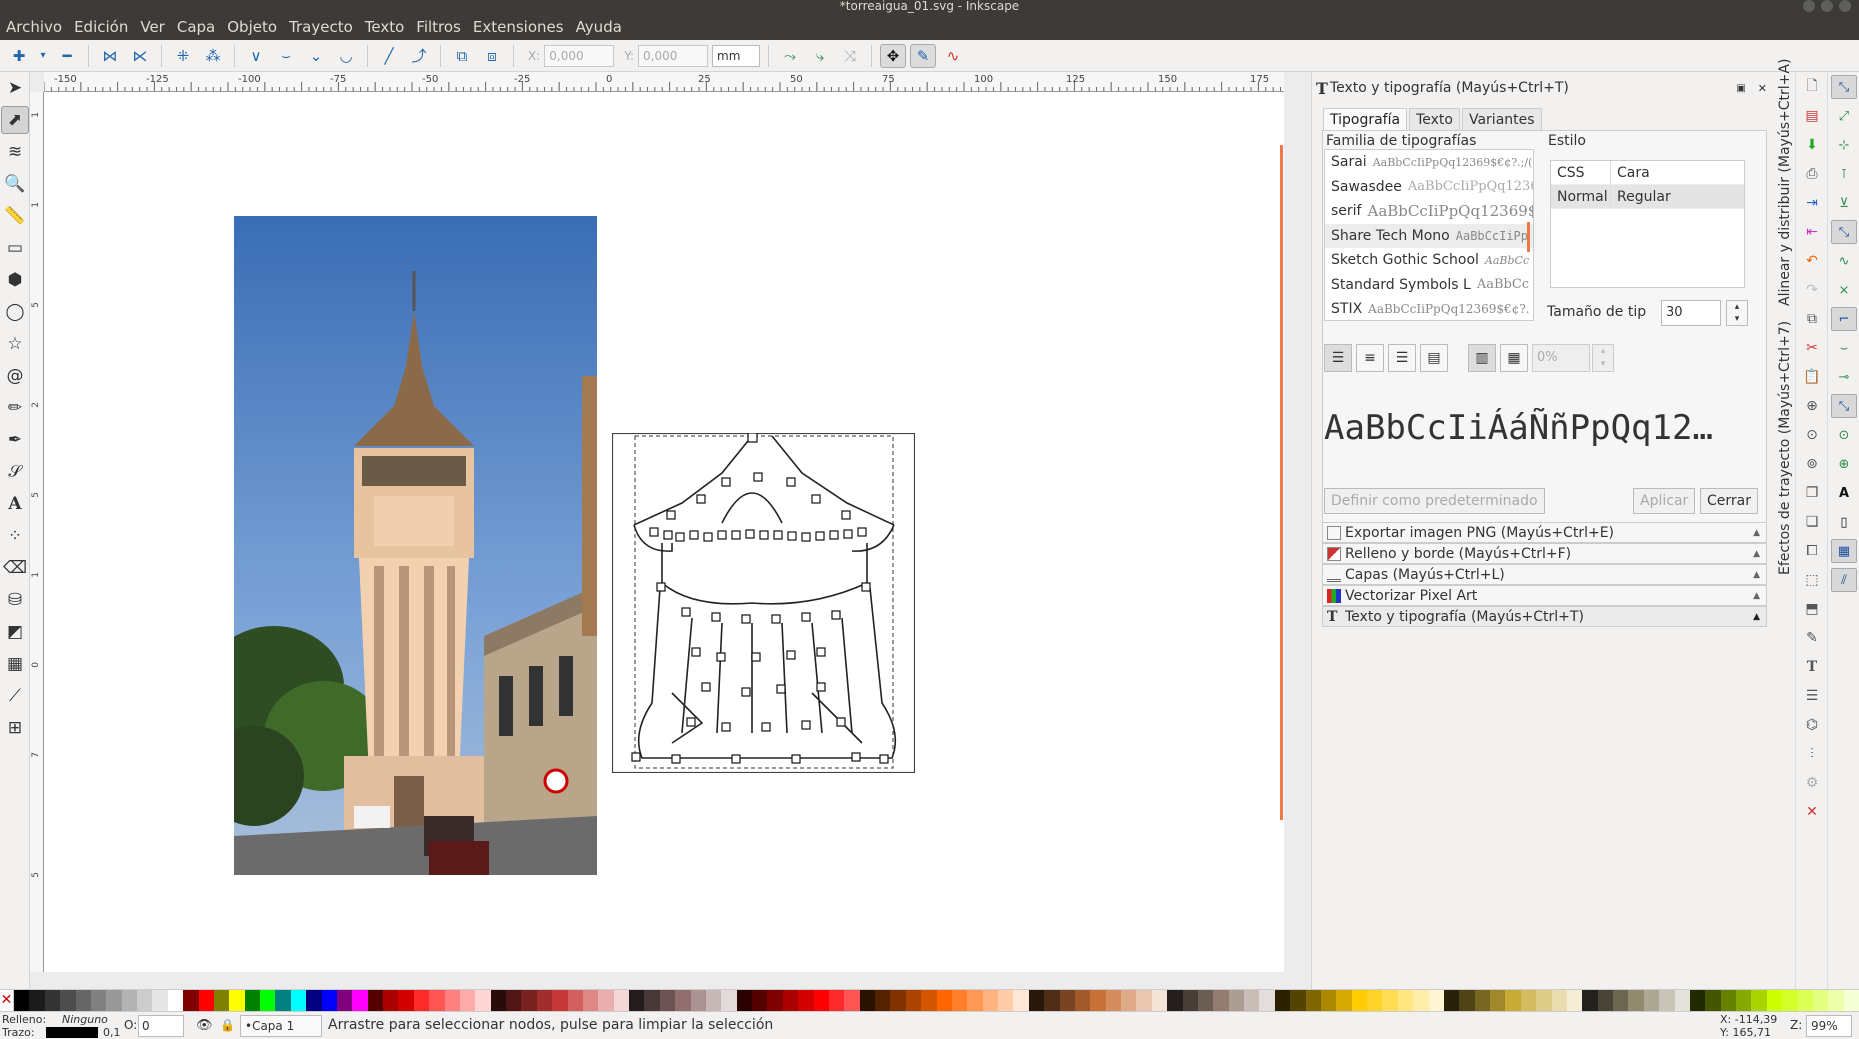 The image size is (1859, 1039). What do you see at coordinates (204, 1025) in the screenshot?
I see `eye-icon: 👁` at bounding box center [204, 1025].